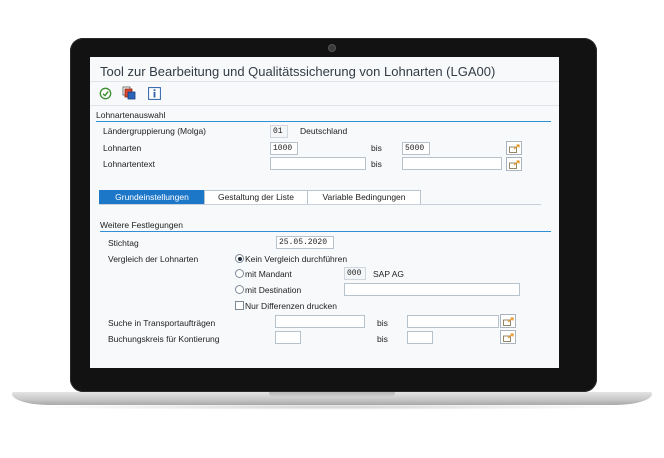  I want to click on differences-only-checkbox, so click(239, 305).